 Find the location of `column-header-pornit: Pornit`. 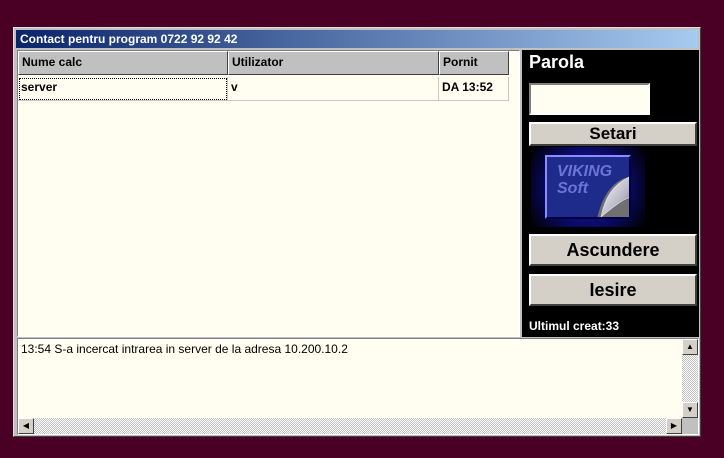

column-header-pornit: Pornit is located at coordinates (474, 63).